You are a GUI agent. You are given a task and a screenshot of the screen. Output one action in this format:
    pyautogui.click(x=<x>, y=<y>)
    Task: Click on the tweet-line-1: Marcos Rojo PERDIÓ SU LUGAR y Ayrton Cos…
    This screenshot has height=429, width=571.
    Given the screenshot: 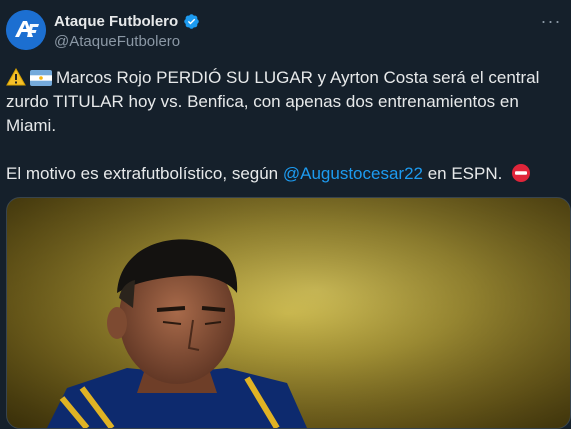 What is the action you would take?
    pyautogui.click(x=298, y=77)
    